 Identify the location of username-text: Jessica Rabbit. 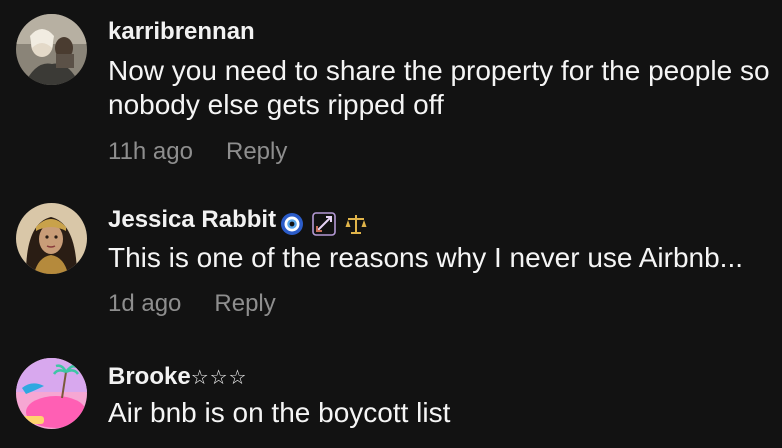
(192, 219).